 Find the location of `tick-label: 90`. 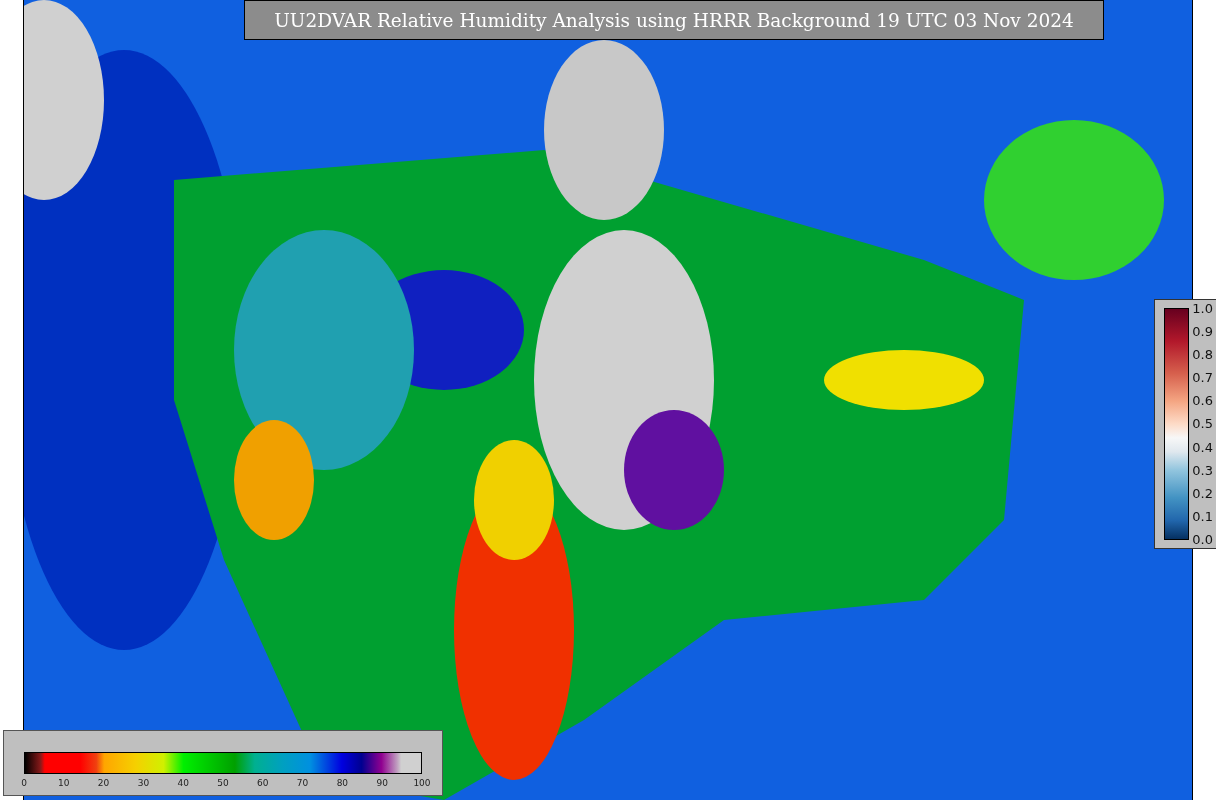

tick-label: 90 is located at coordinates (382, 783).